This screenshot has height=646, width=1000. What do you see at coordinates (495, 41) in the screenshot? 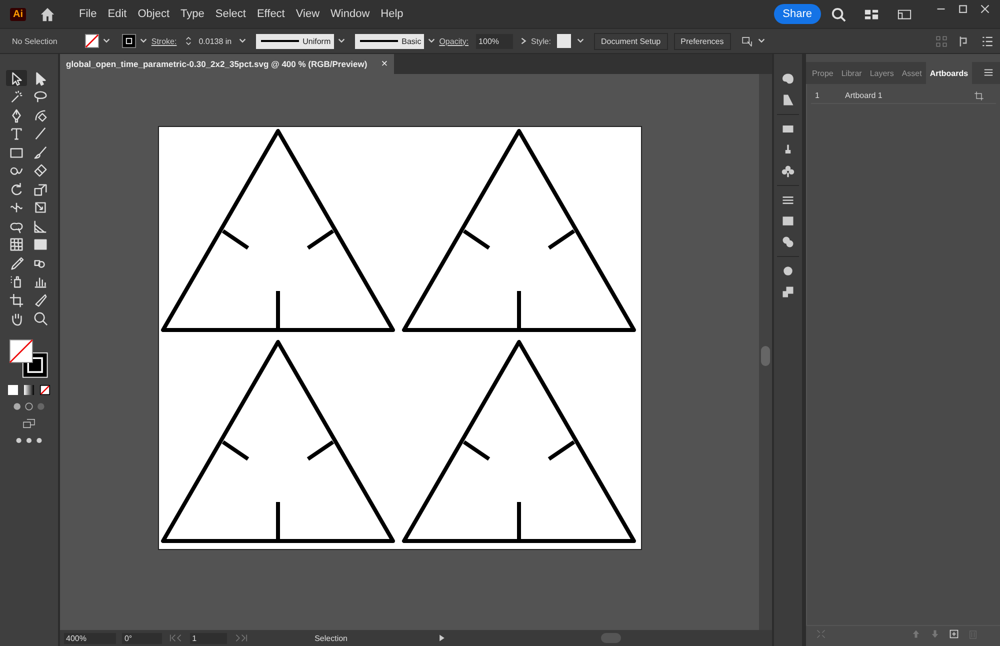
I see `opacity-field: 100%` at bounding box center [495, 41].